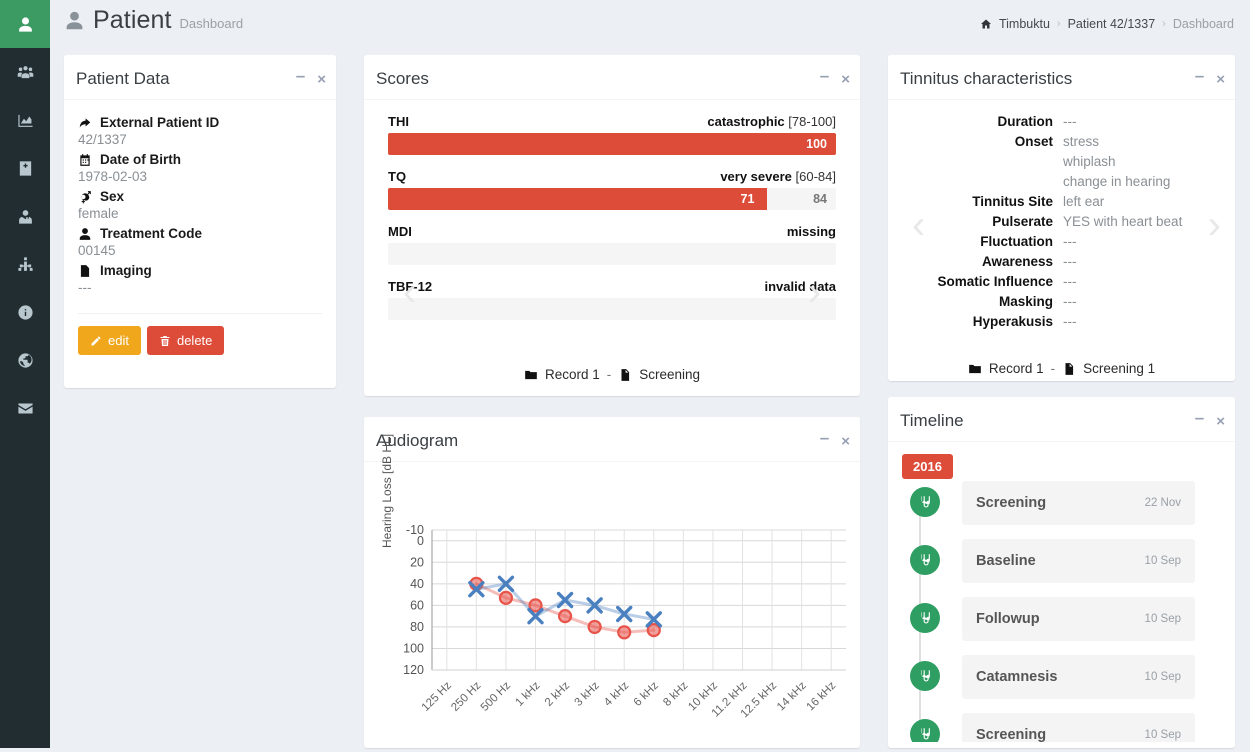 This screenshot has width=1250, height=752. I want to click on delete-button: delete, so click(185, 340).